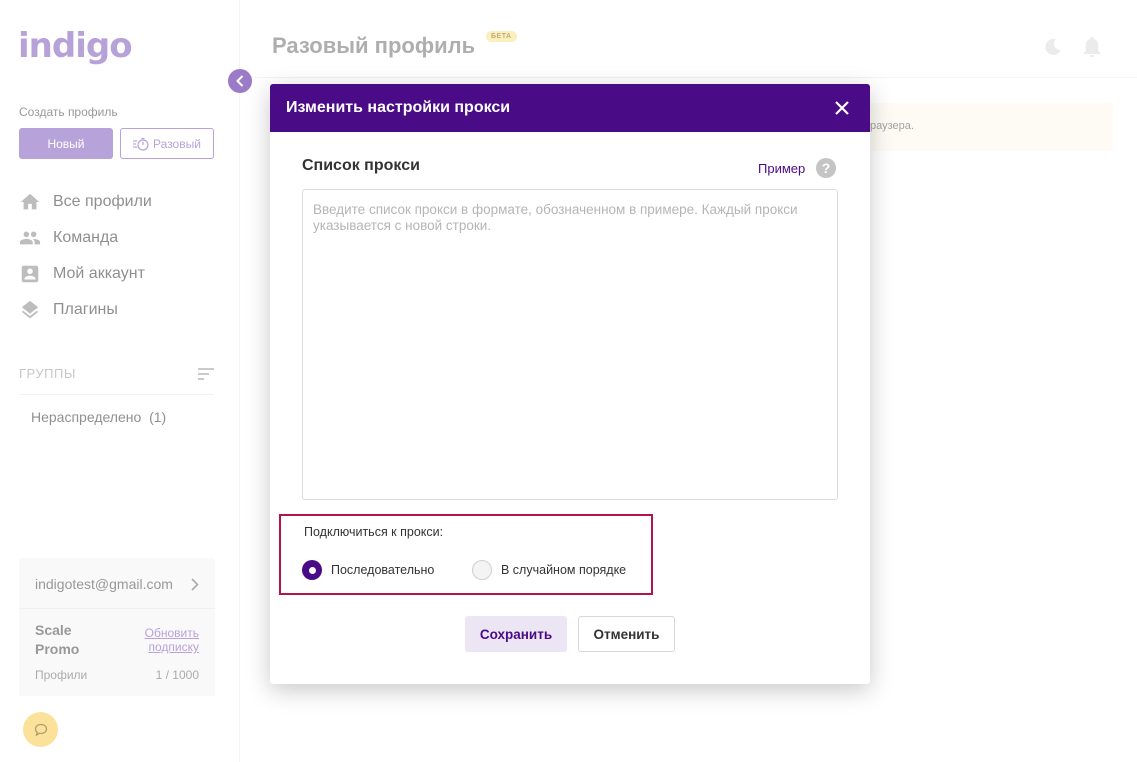 The image size is (1137, 762). I want to click on modal-title: Изменить настройки прокси, so click(398, 107).